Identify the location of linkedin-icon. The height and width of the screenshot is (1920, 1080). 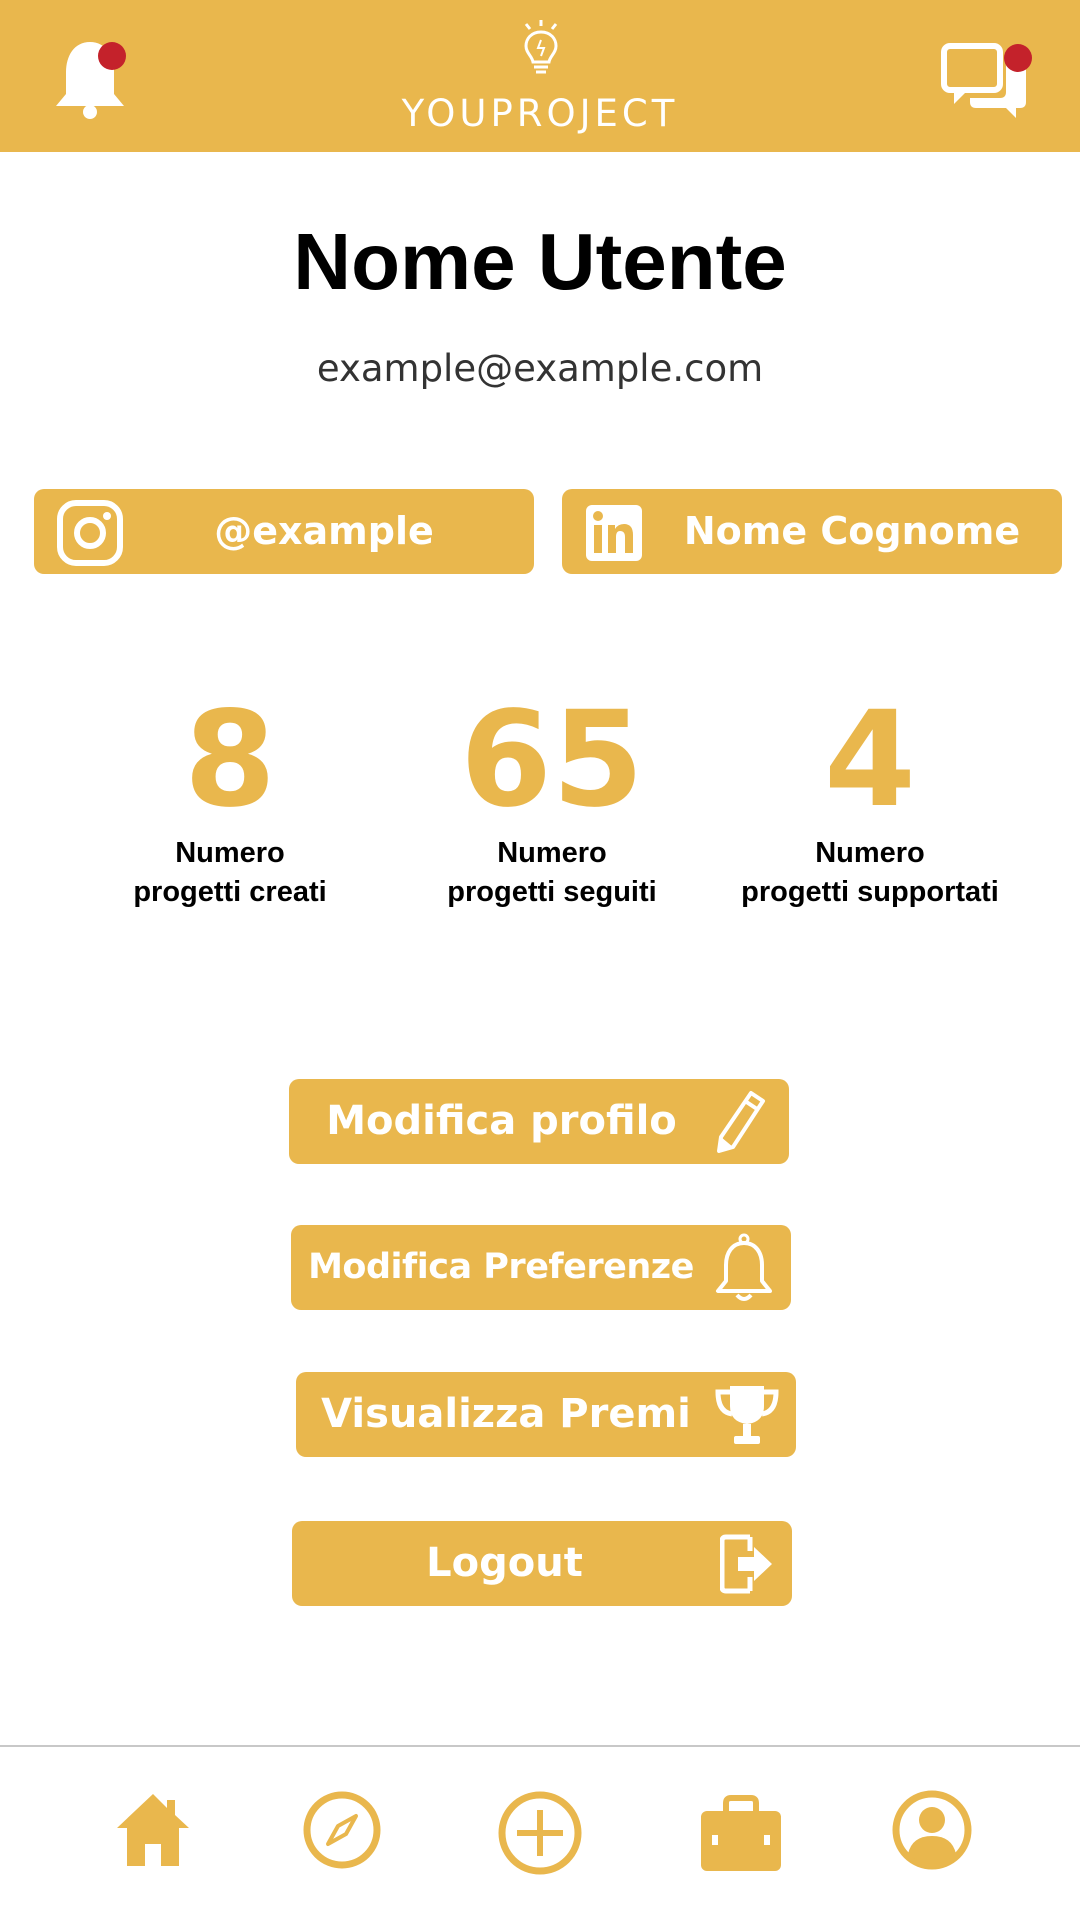
(614, 535).